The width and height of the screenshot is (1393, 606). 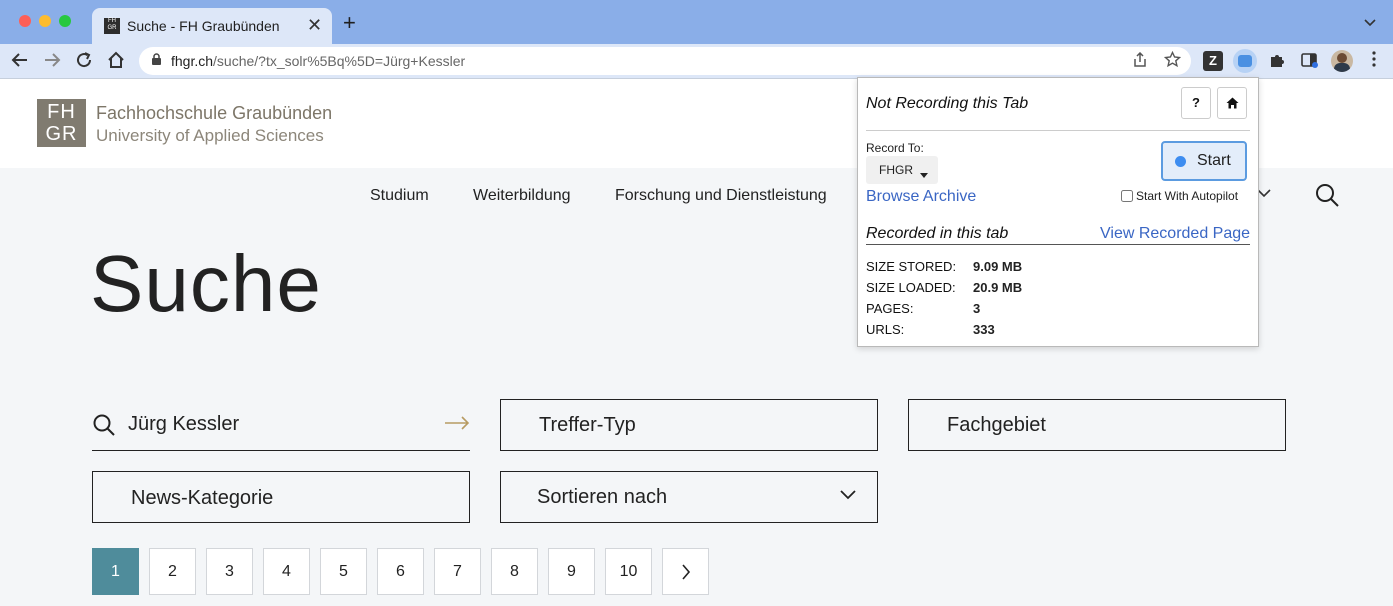 I want to click on nav-item-weiterbildung: Weiterbildung, so click(x=522, y=196).